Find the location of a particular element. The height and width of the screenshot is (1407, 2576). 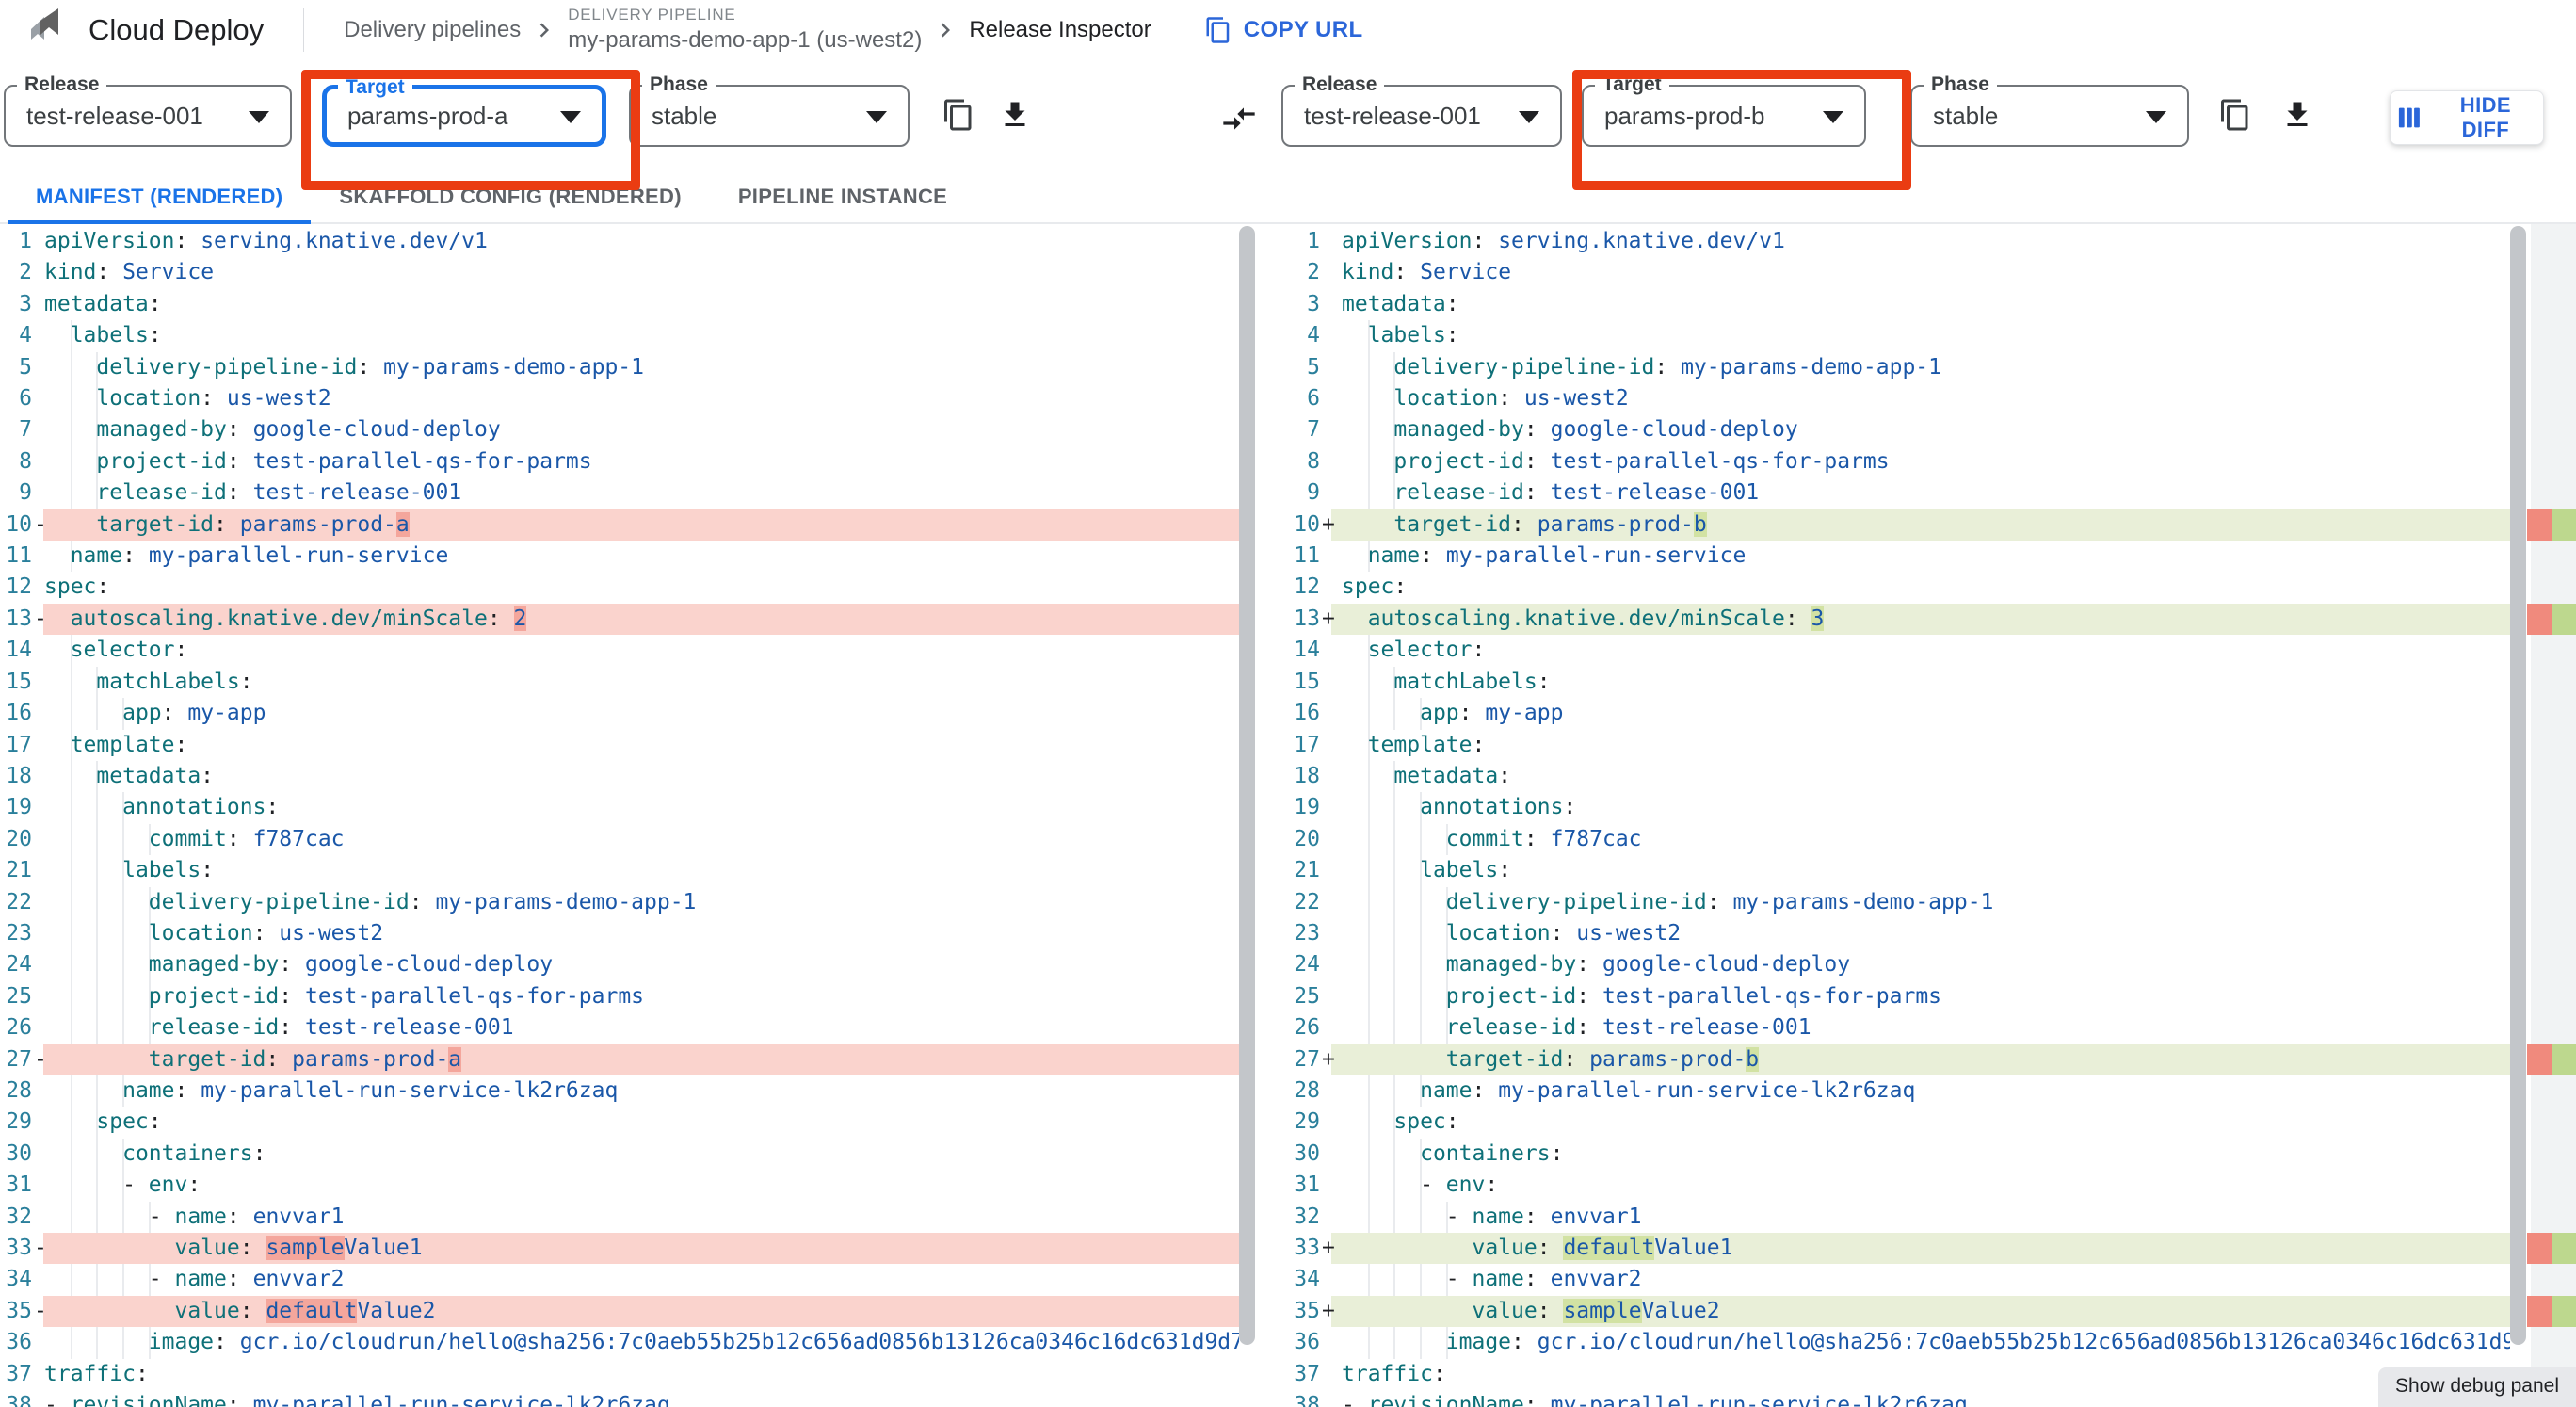

yaml-code: value: defaultValue1 is located at coordinates (1602, 1248).